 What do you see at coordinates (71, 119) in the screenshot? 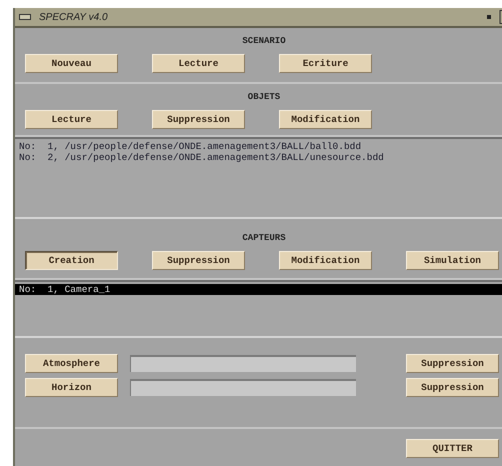
I see `objets-button: Lecture` at bounding box center [71, 119].